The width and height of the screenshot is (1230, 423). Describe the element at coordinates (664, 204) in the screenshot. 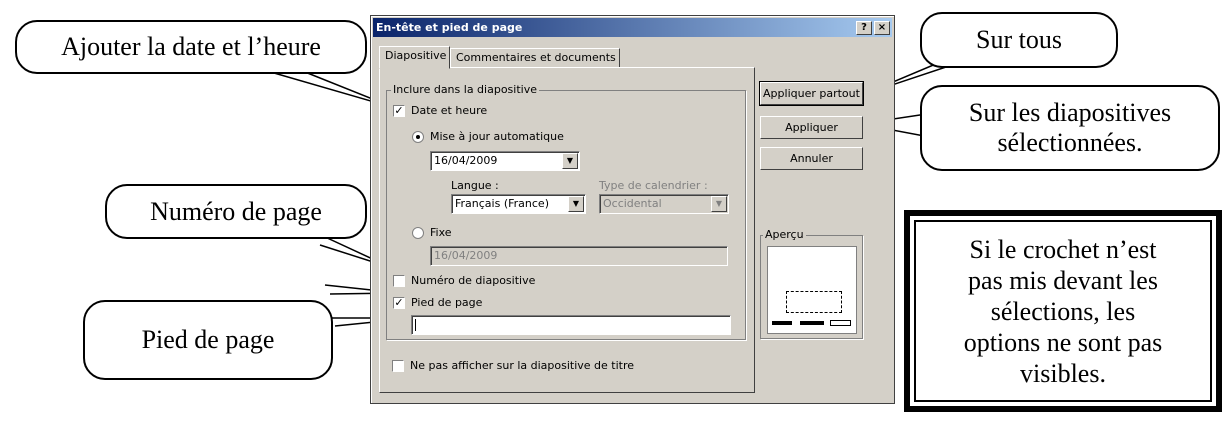

I see `calendar-select: Occidental ▼` at that location.